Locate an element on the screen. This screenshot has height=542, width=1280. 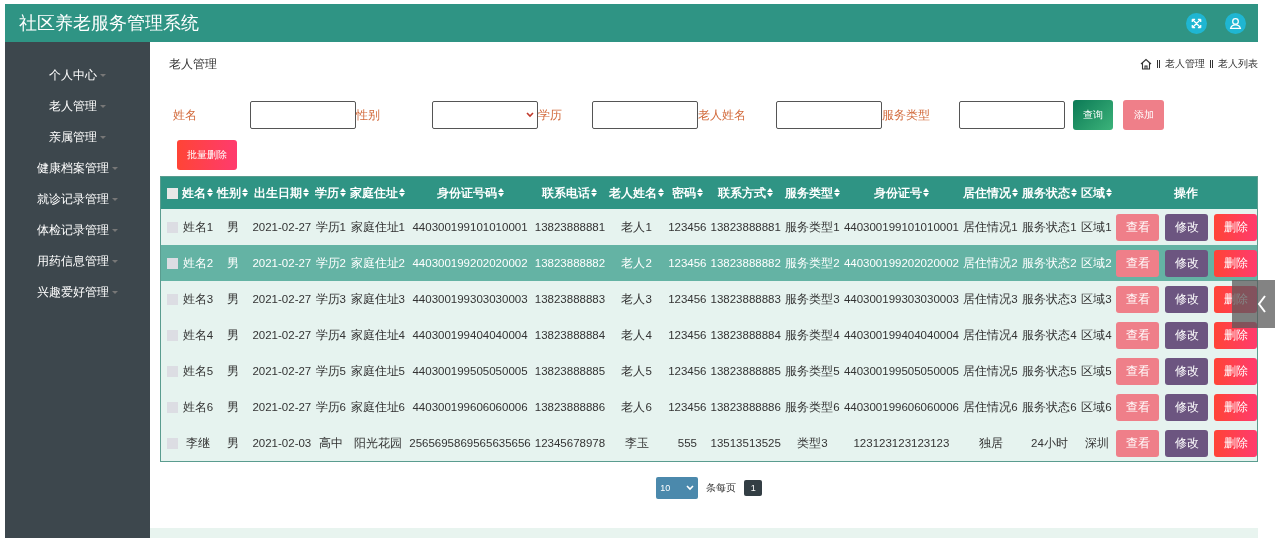
column-header: 居住情况 is located at coordinates (990, 192).